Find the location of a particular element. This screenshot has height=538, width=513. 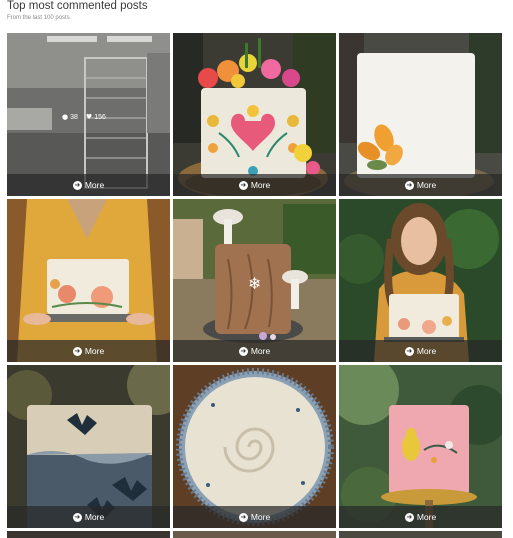

post-tile-3: ➜ More is located at coordinates (420, 114).